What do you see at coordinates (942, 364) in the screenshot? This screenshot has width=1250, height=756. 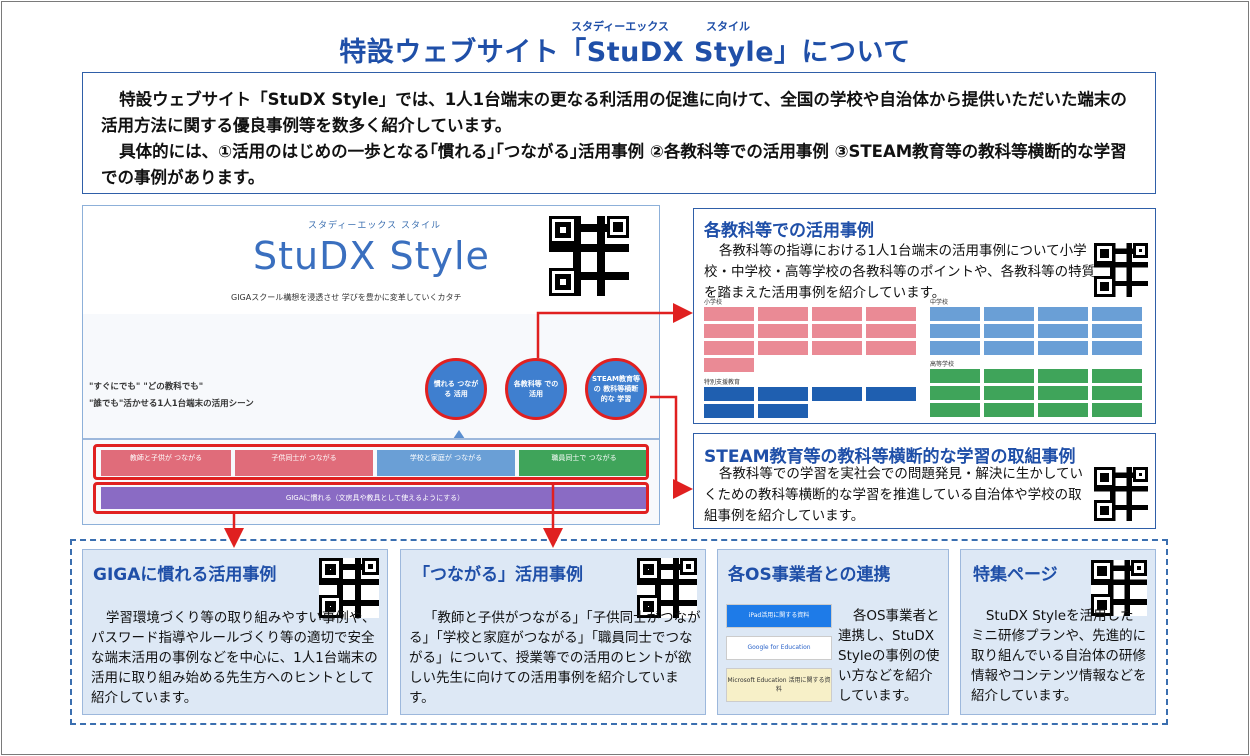 I see `label-high: 高等学校` at bounding box center [942, 364].